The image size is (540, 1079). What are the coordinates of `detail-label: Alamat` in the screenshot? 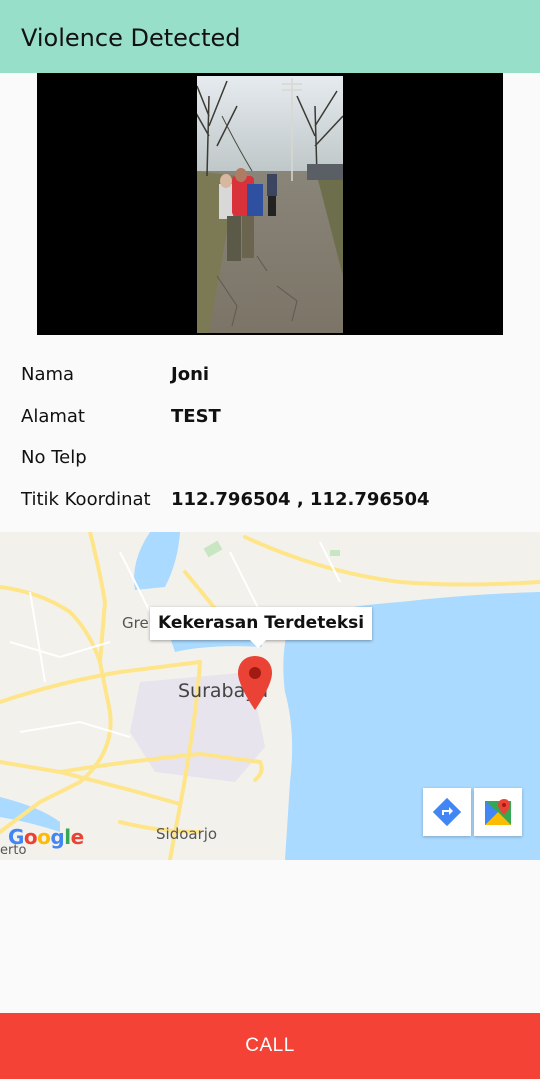 It's located at (53, 416).